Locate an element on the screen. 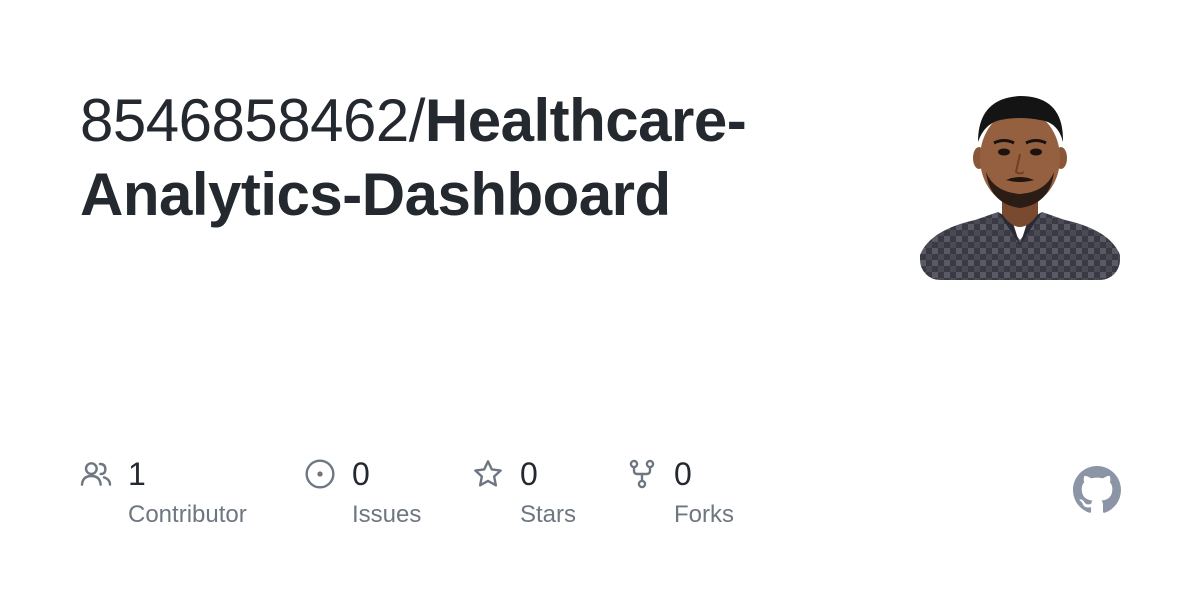  stat-issues: 0 Issues is located at coordinates (379, 497).